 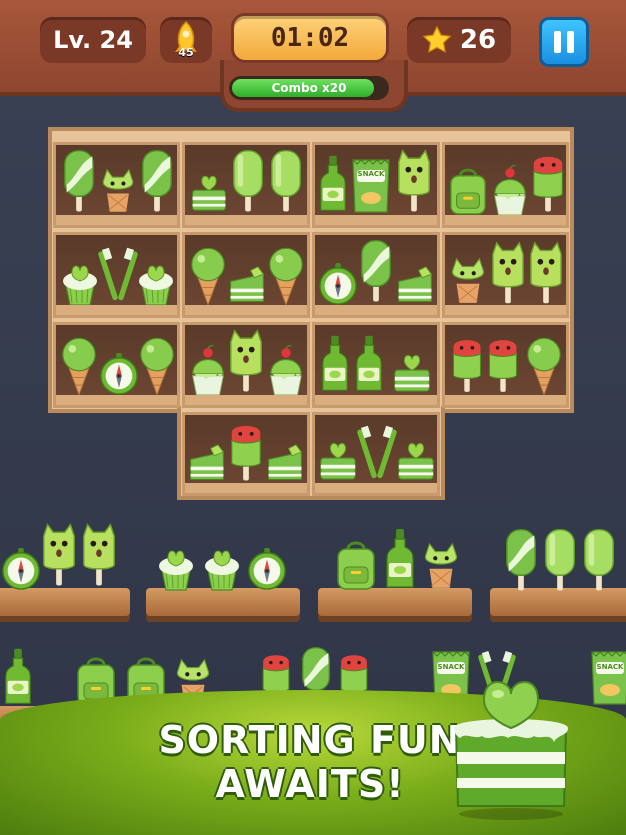 I want to click on pause-button, so click(x=564, y=42).